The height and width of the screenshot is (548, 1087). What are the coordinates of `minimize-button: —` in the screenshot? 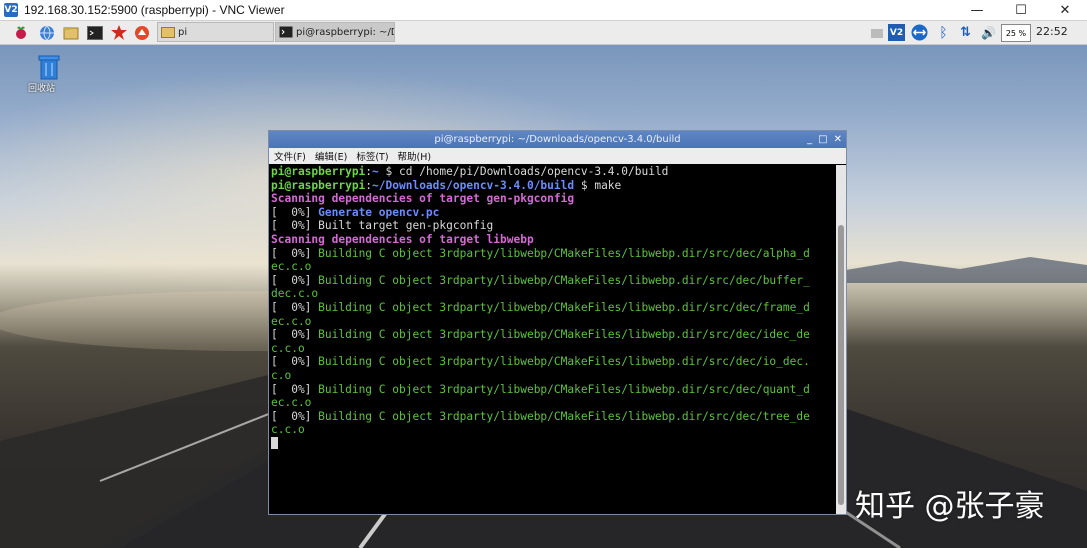 It's located at (977, 10).